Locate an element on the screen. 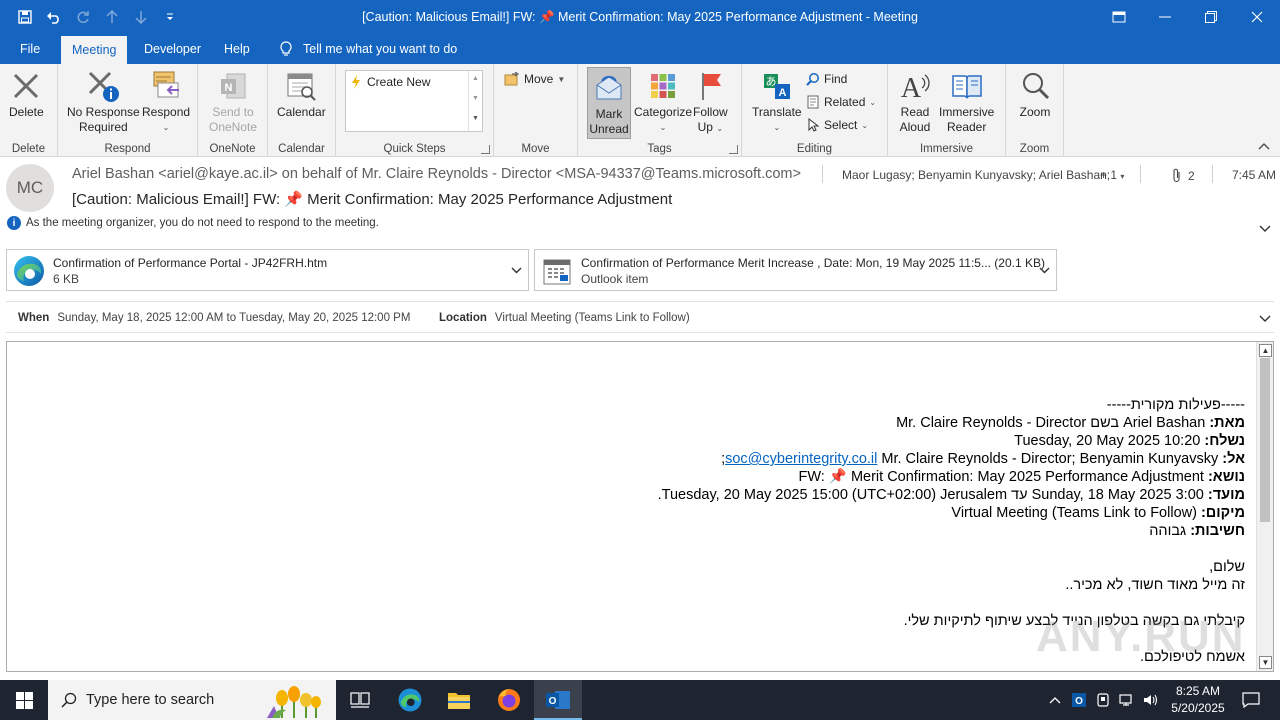 This screenshot has height=720, width=1280. device-icon is located at coordinates (1103, 700).